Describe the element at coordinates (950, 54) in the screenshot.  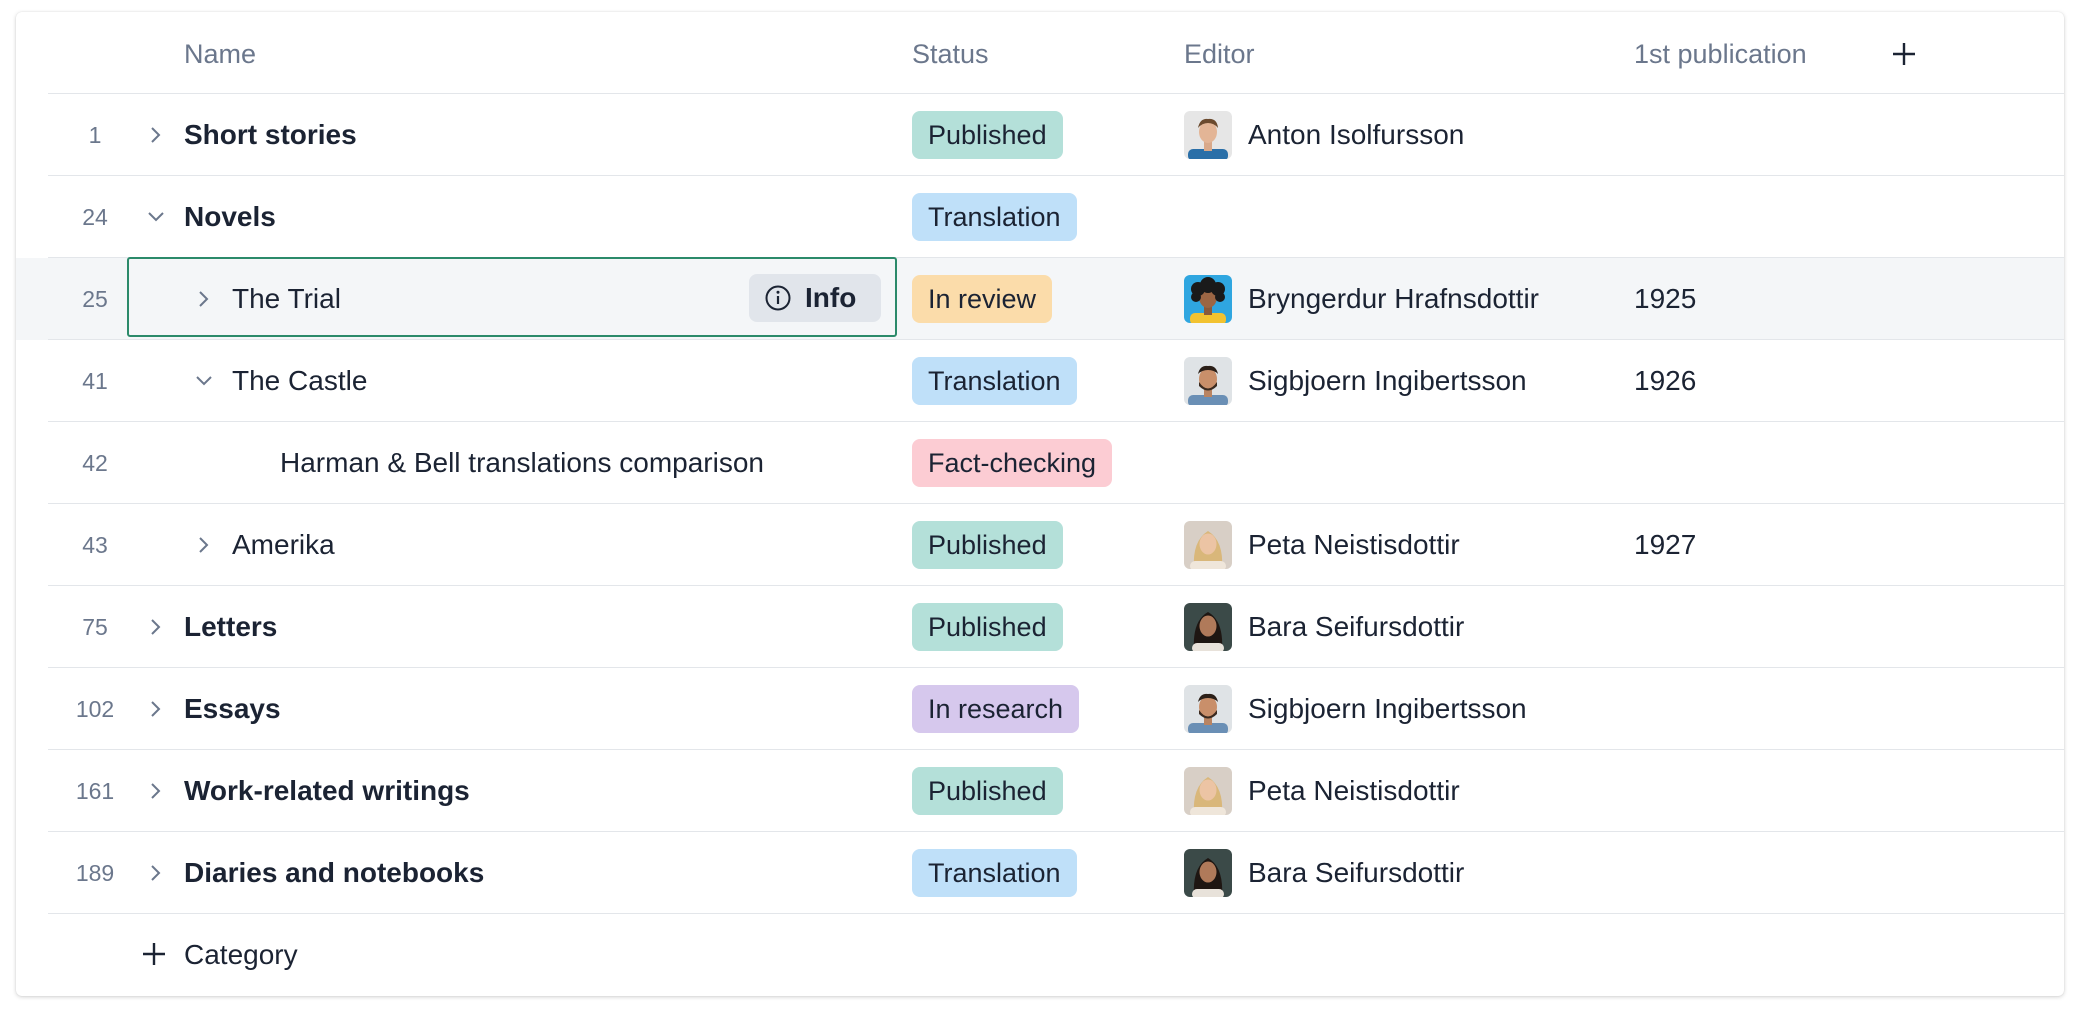
I see `column-header-status: Status` at that location.